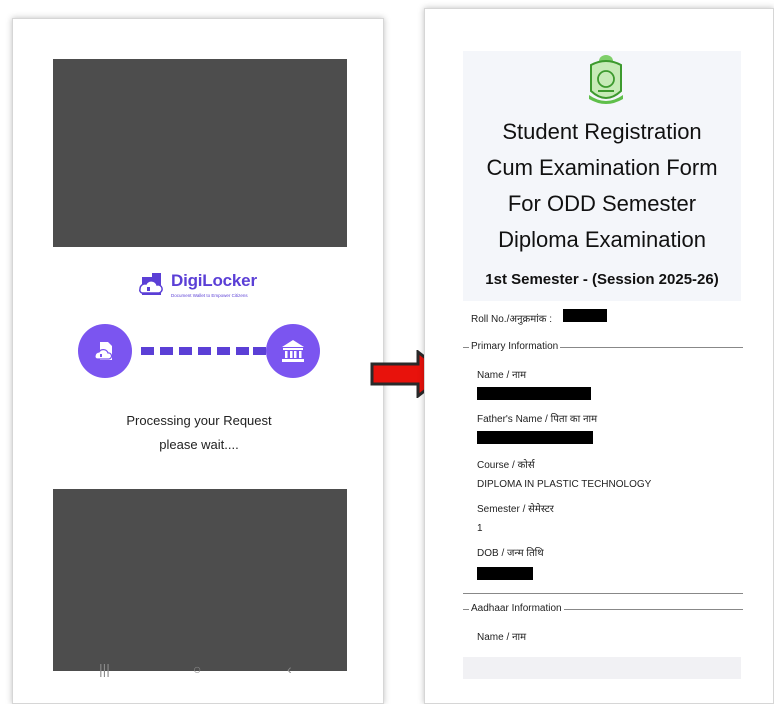 The height and width of the screenshot is (704, 774). Describe the element at coordinates (506, 465) in the screenshot. I see `course-label: Course / कोर्स` at that location.